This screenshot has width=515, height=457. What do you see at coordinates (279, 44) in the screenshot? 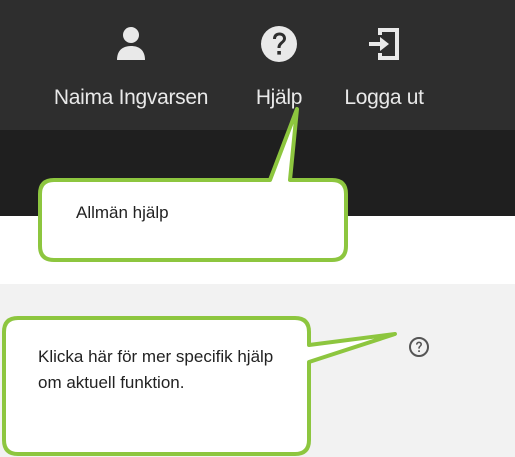
I see `question-circle-icon` at bounding box center [279, 44].